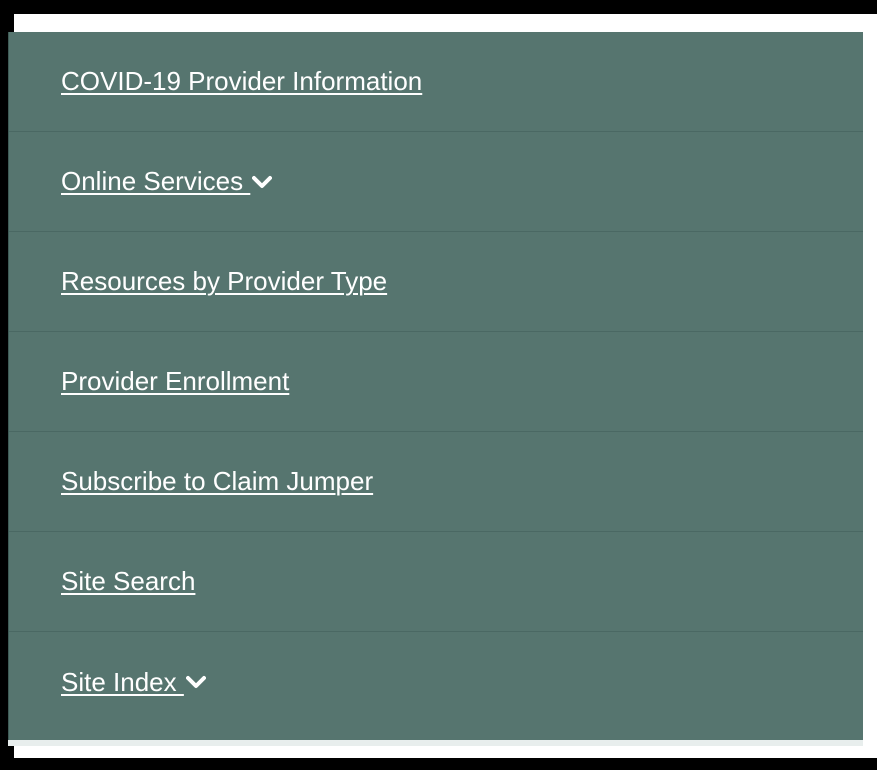  I want to click on menu-item-resources-by-provider-type: Resources by Provider Type, so click(436, 282).